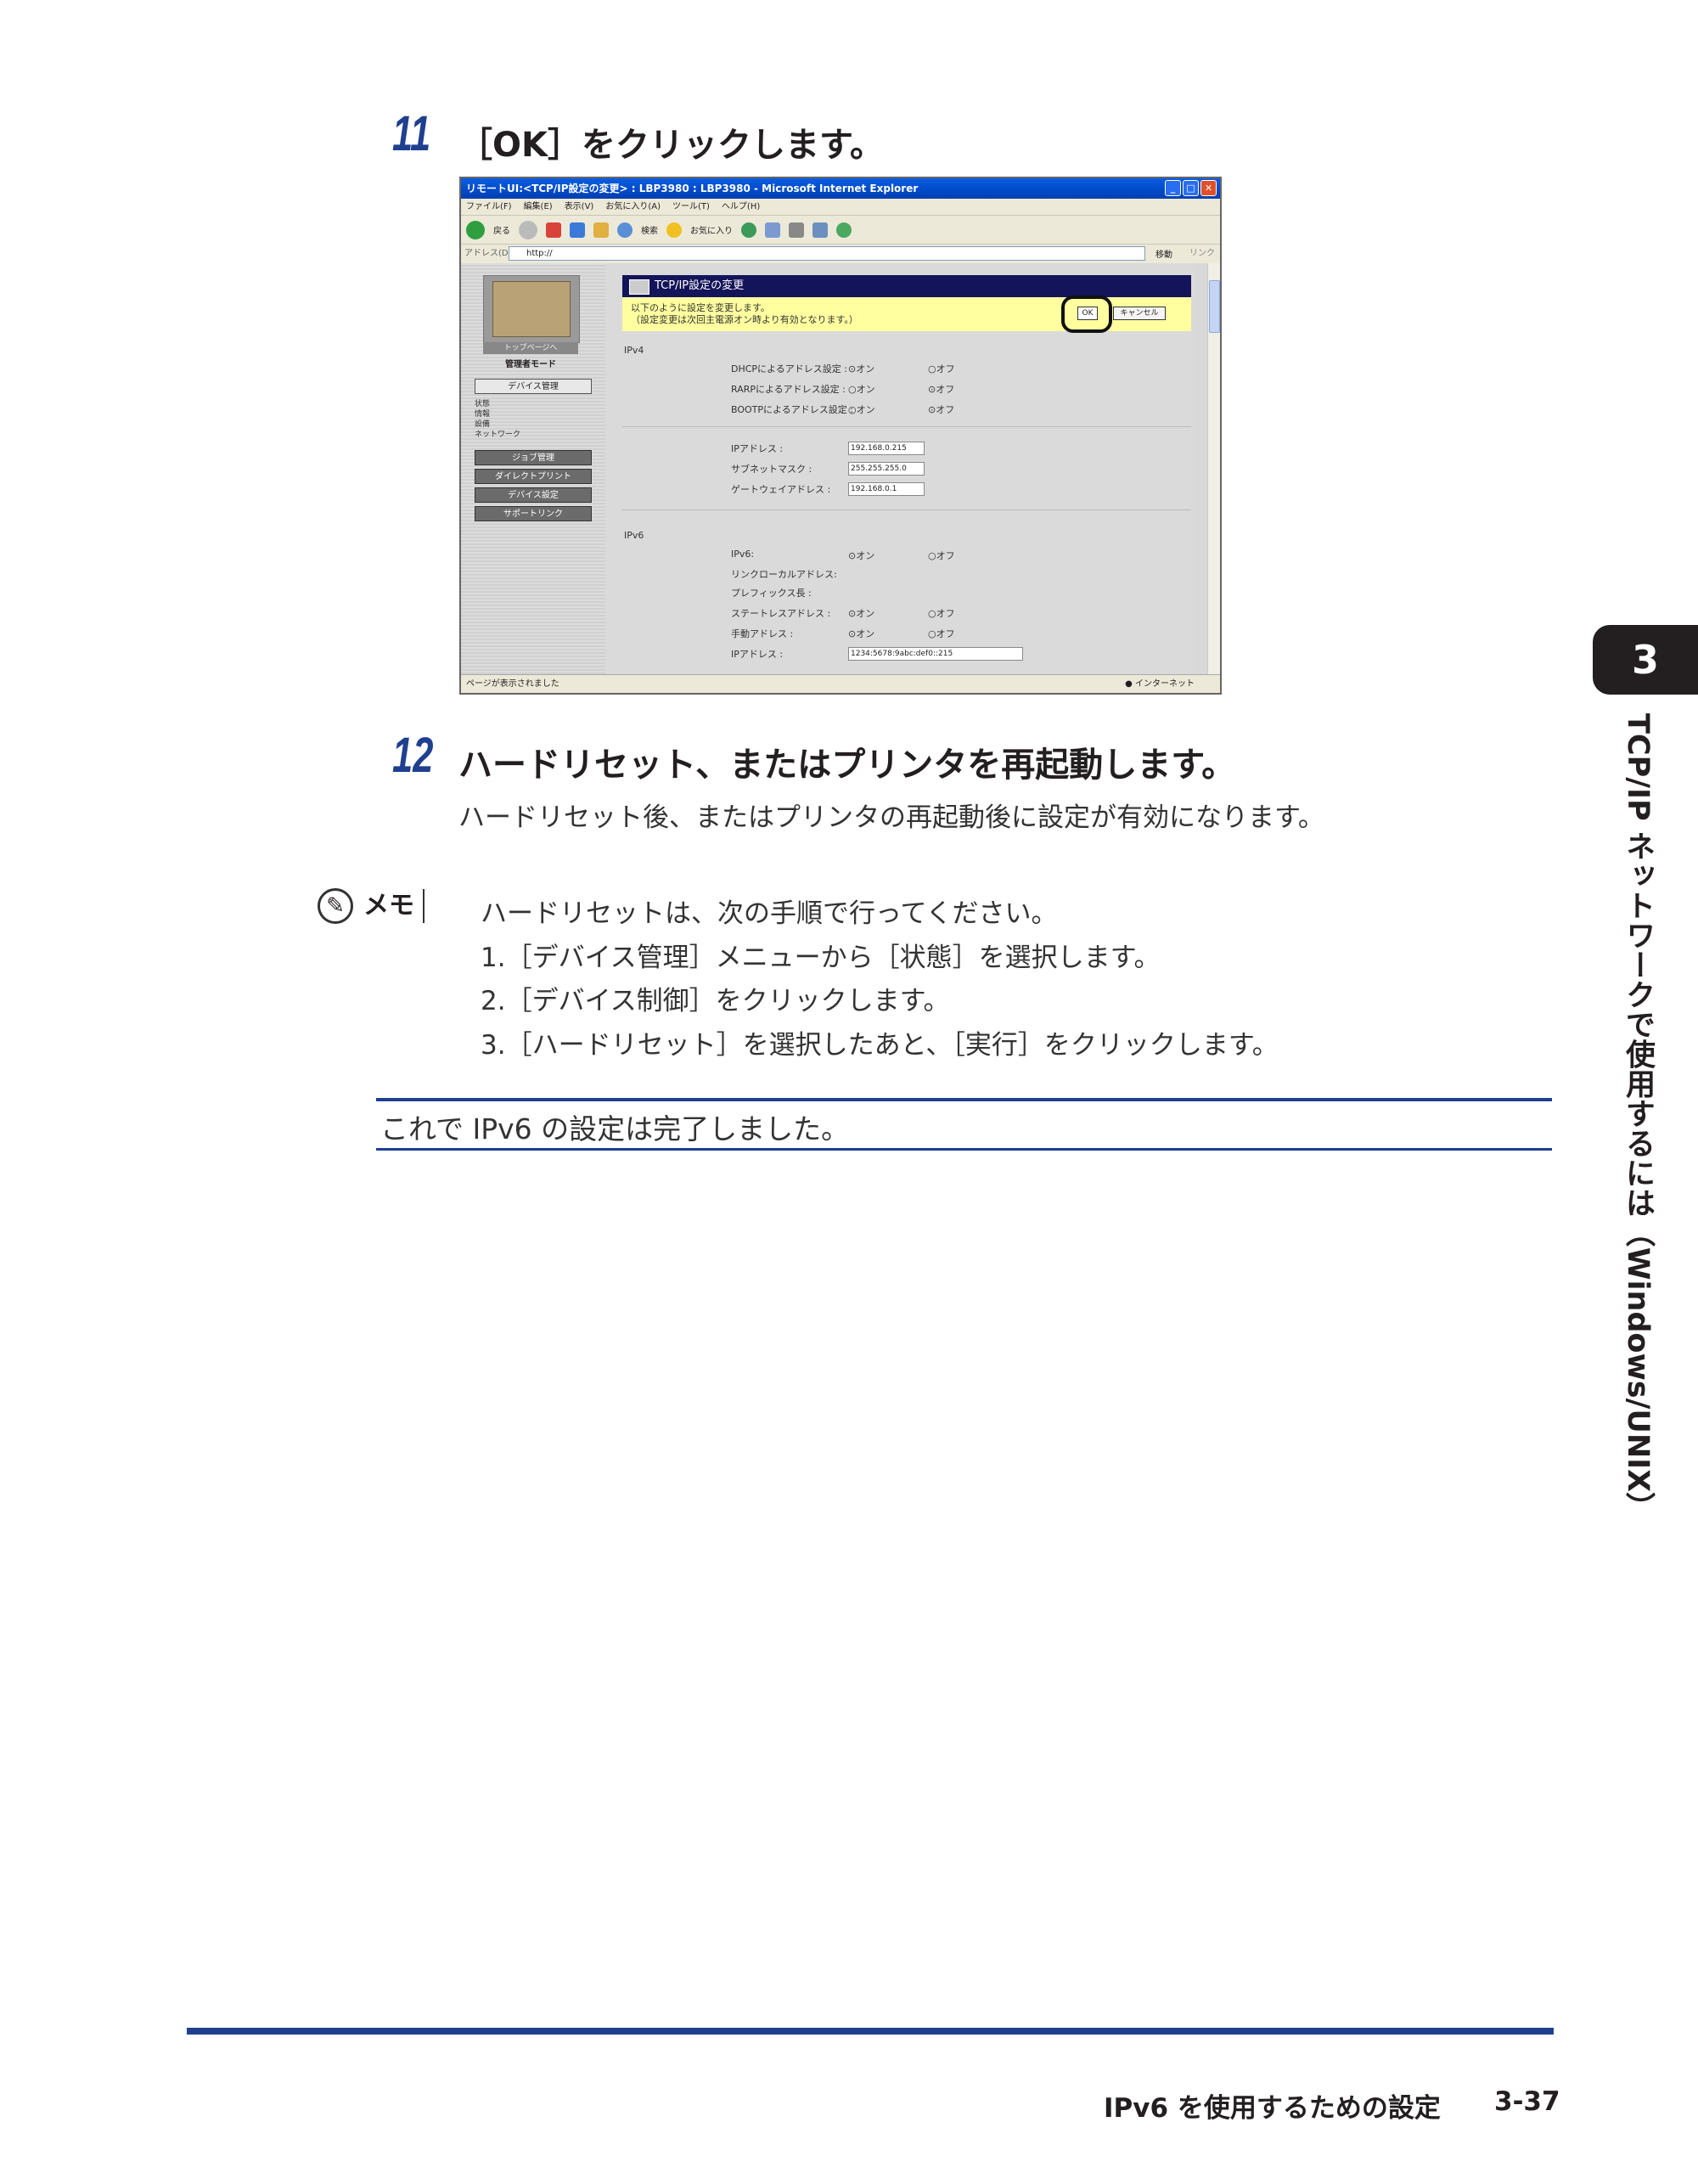 The width and height of the screenshot is (1698, 2184). What do you see at coordinates (1173, 188) in the screenshot?
I see `minimize-icon: _` at bounding box center [1173, 188].